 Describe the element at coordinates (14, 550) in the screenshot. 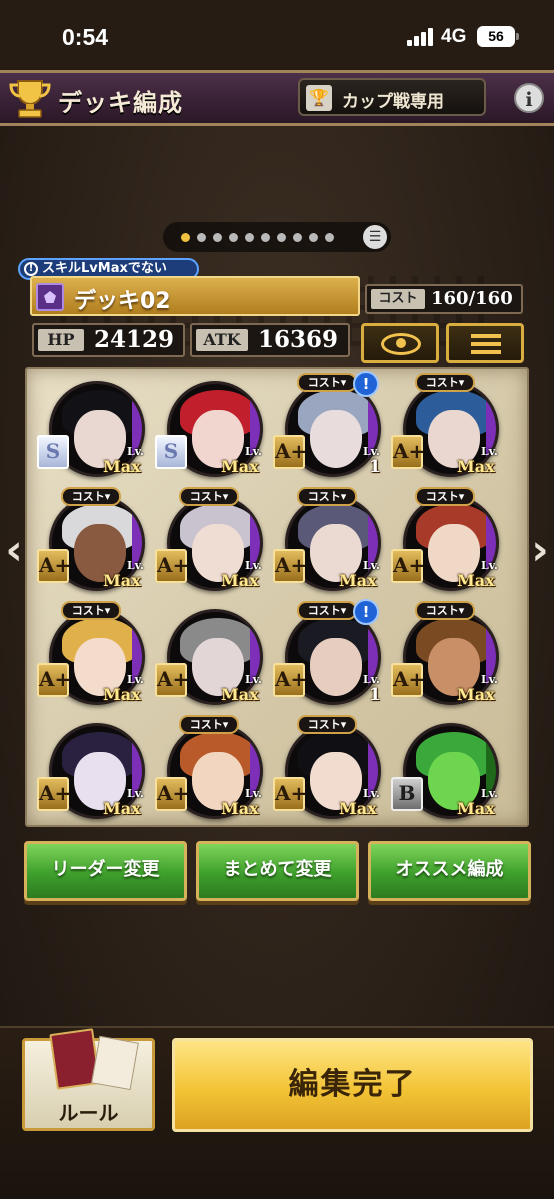

I see `prev-deck-arrow: ‹` at that location.